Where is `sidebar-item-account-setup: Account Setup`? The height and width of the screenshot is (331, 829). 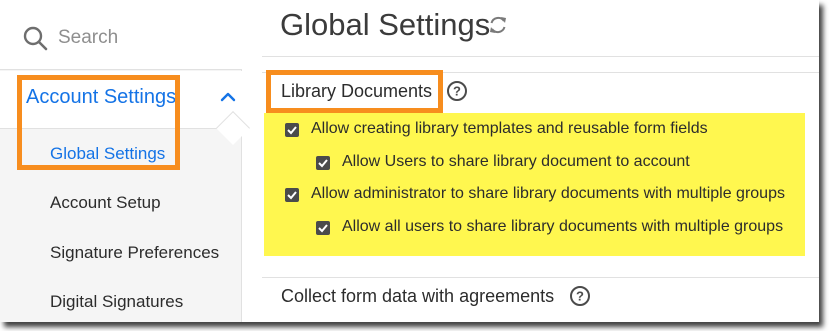
sidebar-item-account-setup: Account Setup is located at coordinates (105, 203).